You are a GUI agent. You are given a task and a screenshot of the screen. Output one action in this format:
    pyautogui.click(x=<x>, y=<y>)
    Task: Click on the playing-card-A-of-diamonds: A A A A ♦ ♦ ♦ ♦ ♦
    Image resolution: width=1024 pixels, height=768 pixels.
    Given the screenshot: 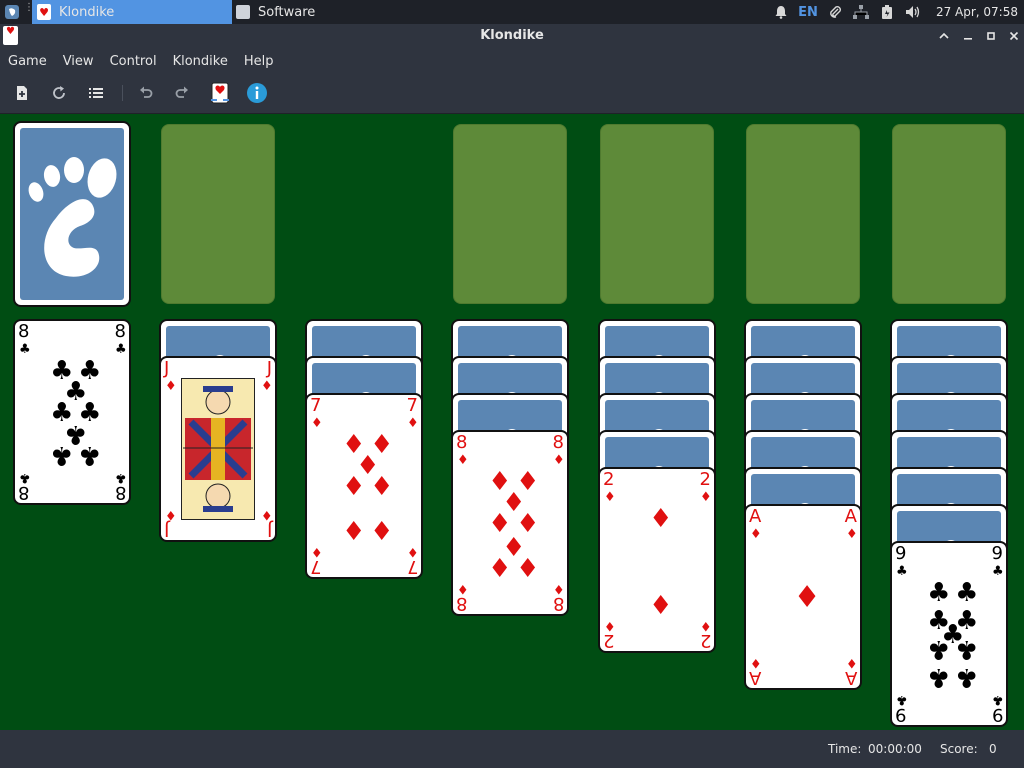 What is the action you would take?
    pyautogui.click(x=803, y=597)
    